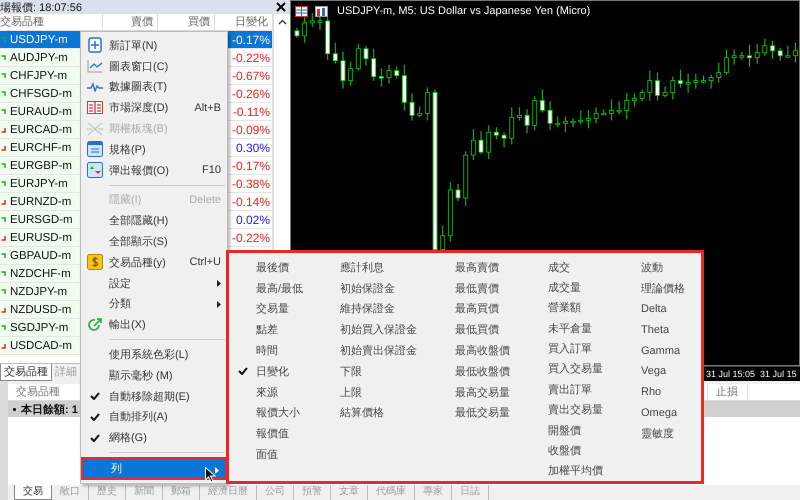 The width and height of the screenshot is (800, 500). What do you see at coordinates (251, 183) in the screenshot?
I see `daily-change: -0.38%` at bounding box center [251, 183].